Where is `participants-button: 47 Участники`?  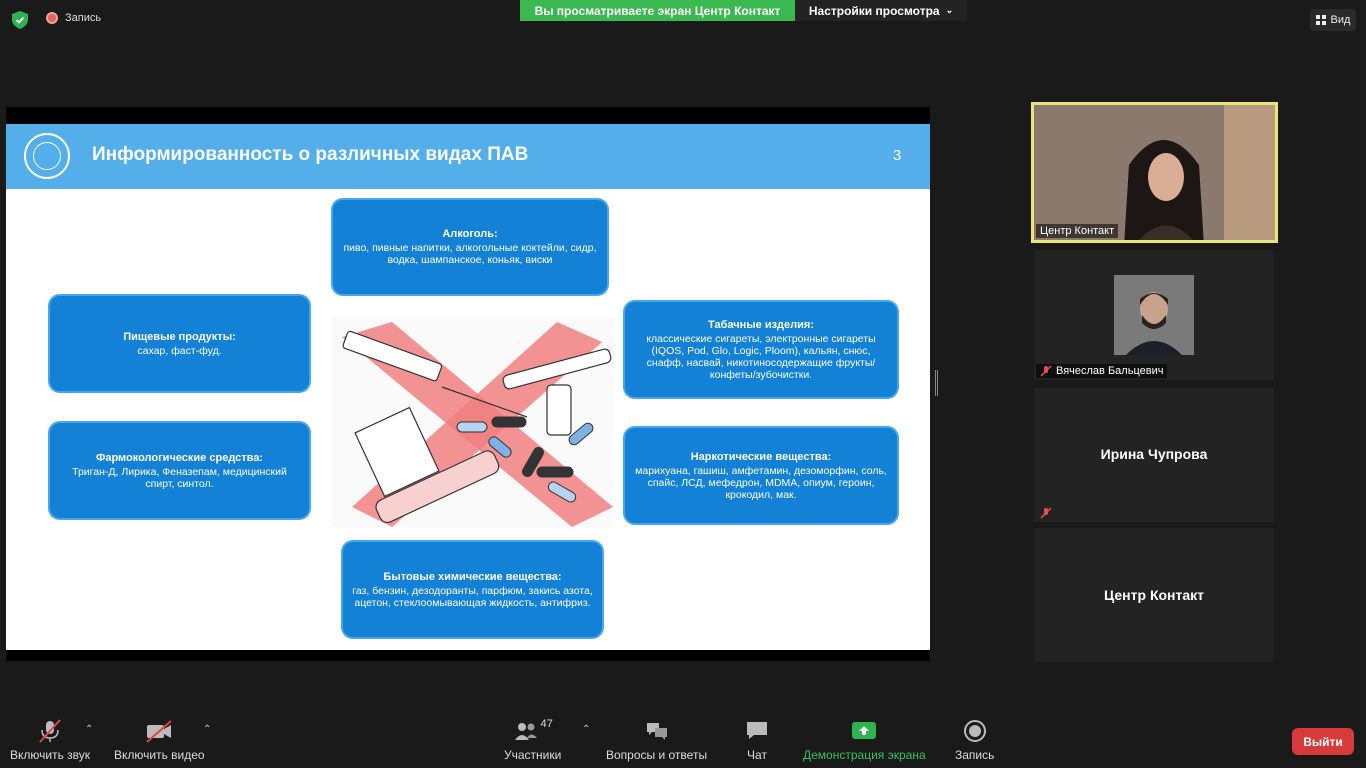 participants-button: 47 Участники is located at coordinates (532, 740).